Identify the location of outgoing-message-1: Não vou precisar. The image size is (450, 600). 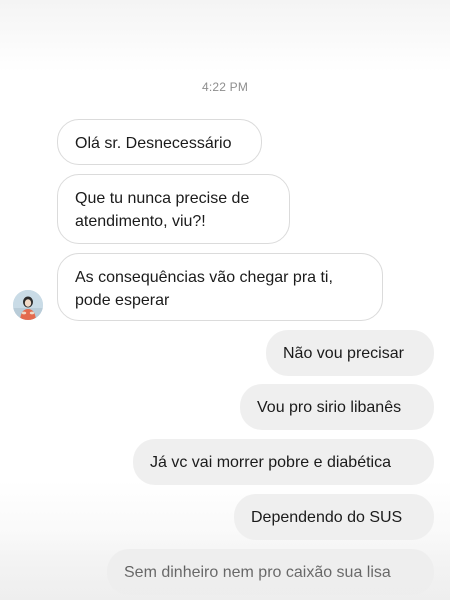
(350, 353).